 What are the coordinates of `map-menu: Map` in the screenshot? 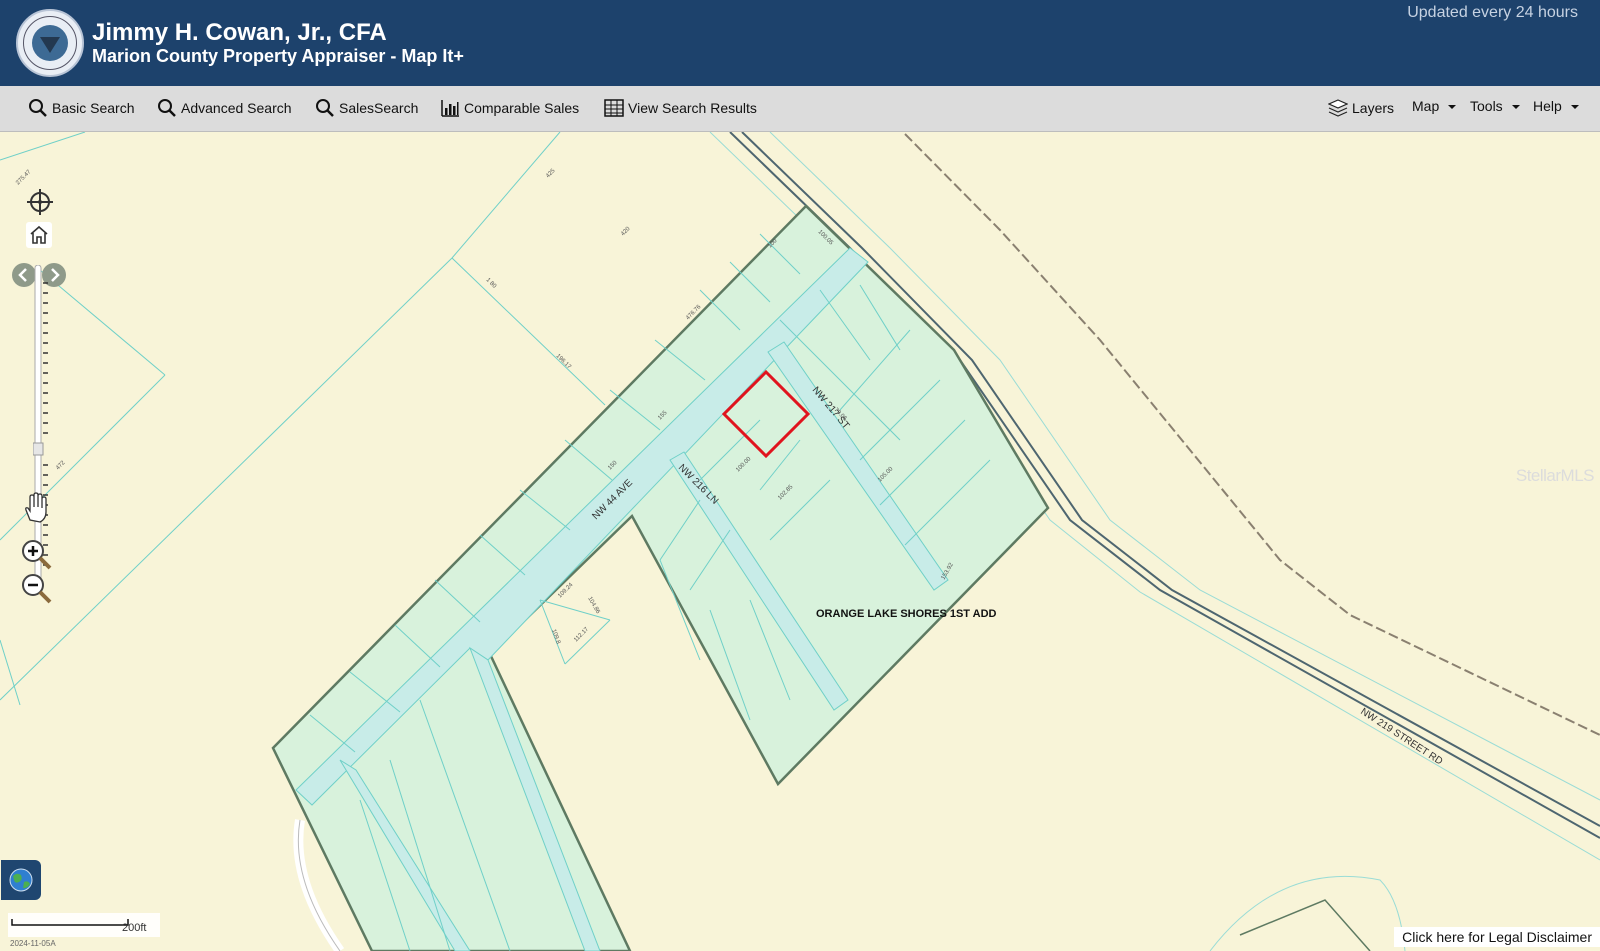 It's located at (1434, 106).